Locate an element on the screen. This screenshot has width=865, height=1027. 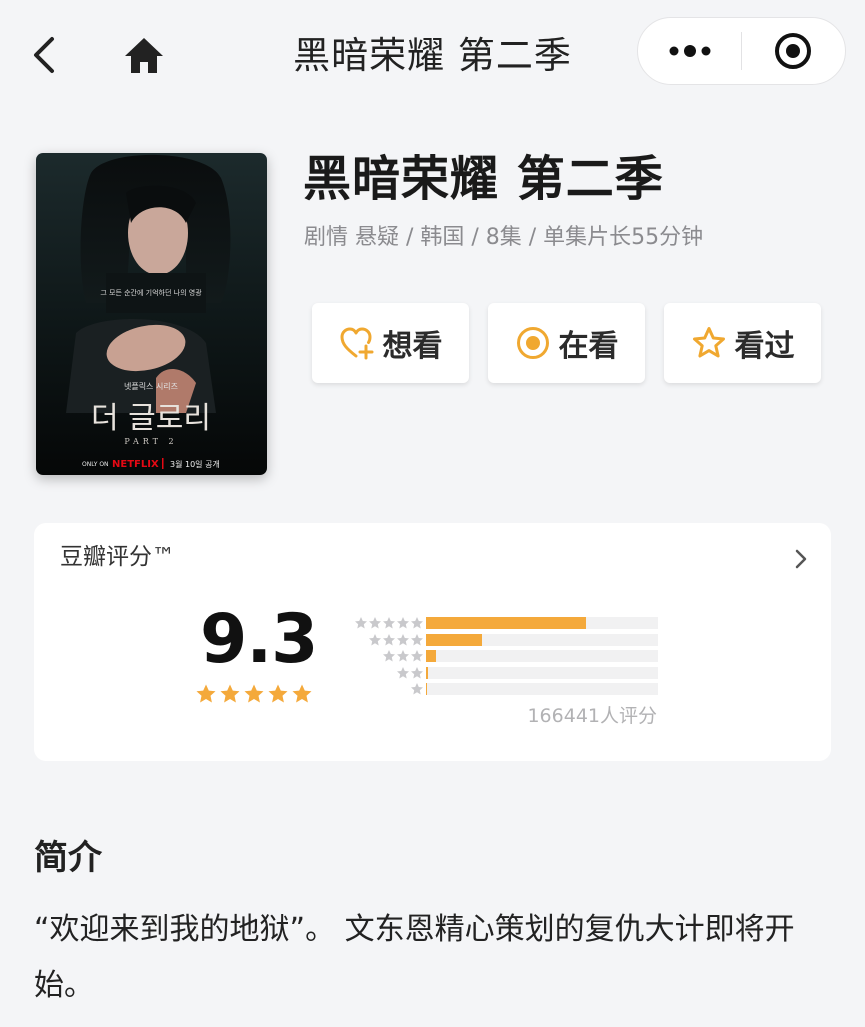
watching-target-icon is located at coordinates (532, 343).